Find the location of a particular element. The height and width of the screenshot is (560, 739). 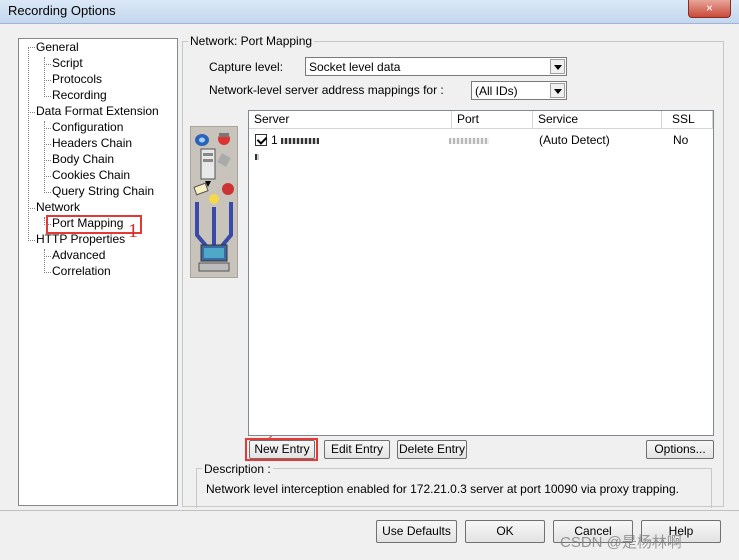

tree-item-cookies-chain: Cookies Chain is located at coordinates (91, 175).